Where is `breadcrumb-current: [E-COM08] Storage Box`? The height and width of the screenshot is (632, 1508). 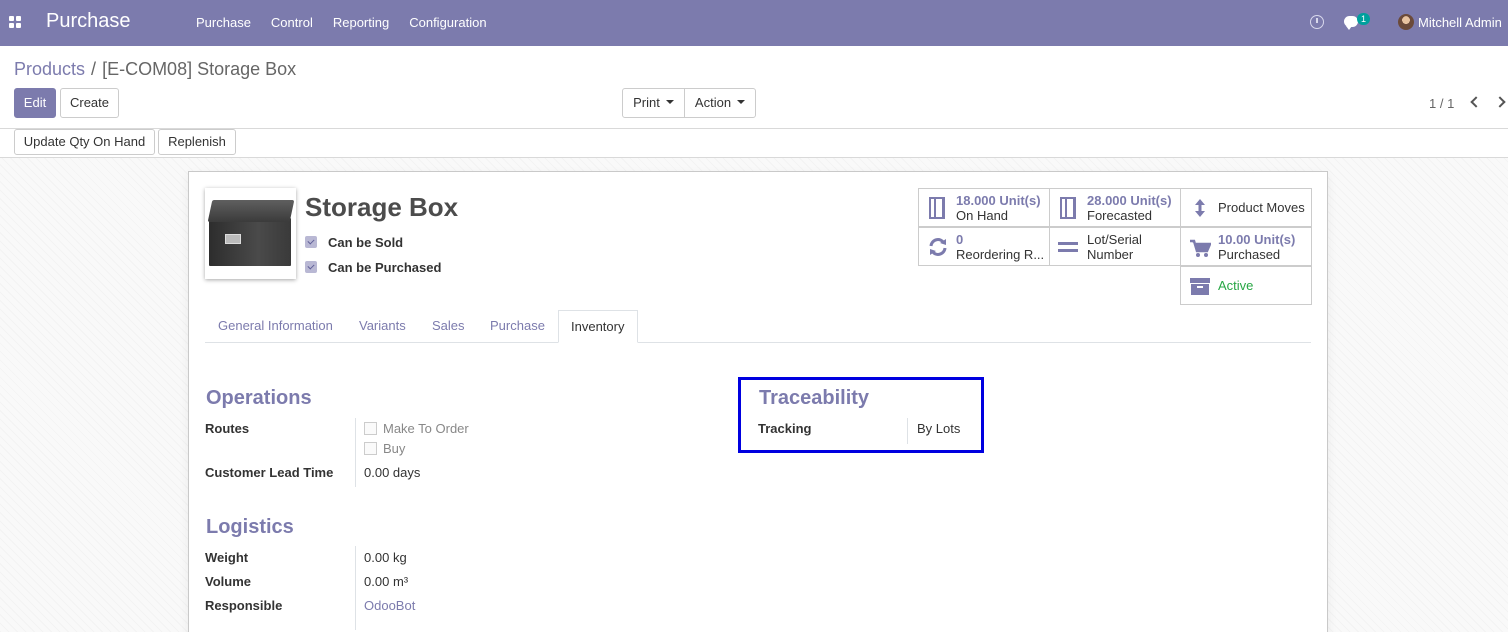
breadcrumb-current: [E-COM08] Storage Box is located at coordinates (199, 69).